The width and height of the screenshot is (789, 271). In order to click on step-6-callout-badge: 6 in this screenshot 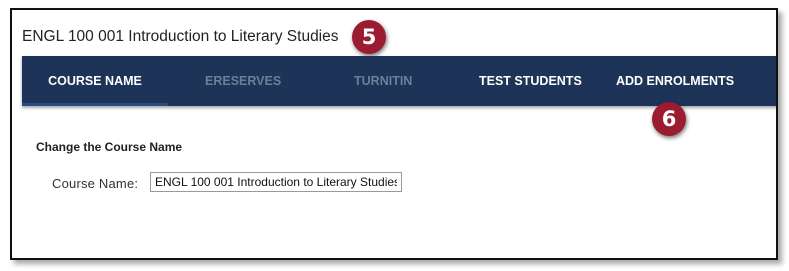, I will do `click(669, 119)`.